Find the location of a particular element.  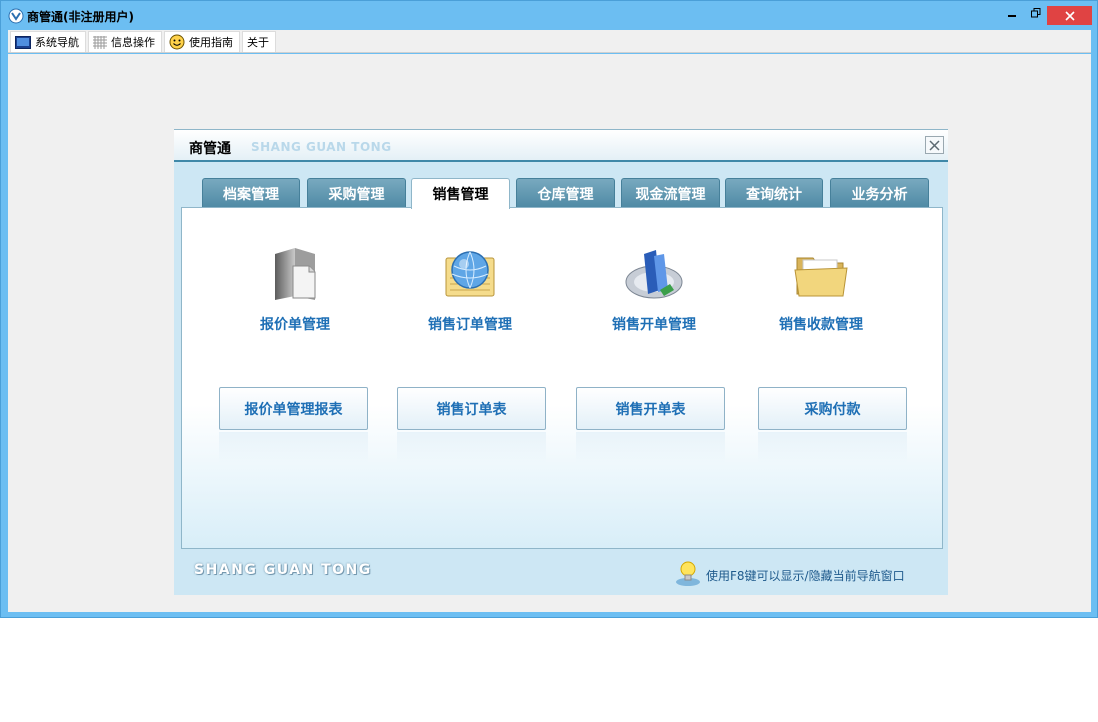

minimize-icon is located at coordinates (1012, 16).